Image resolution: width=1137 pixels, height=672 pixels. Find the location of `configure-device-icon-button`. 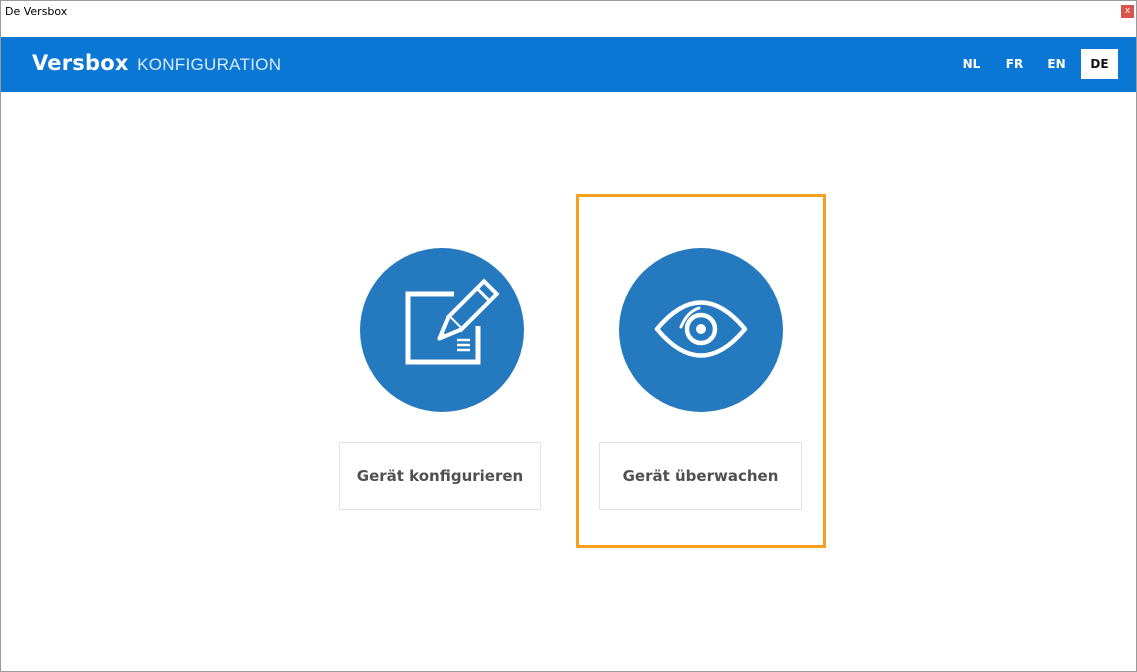

configure-device-icon-button is located at coordinates (442, 330).